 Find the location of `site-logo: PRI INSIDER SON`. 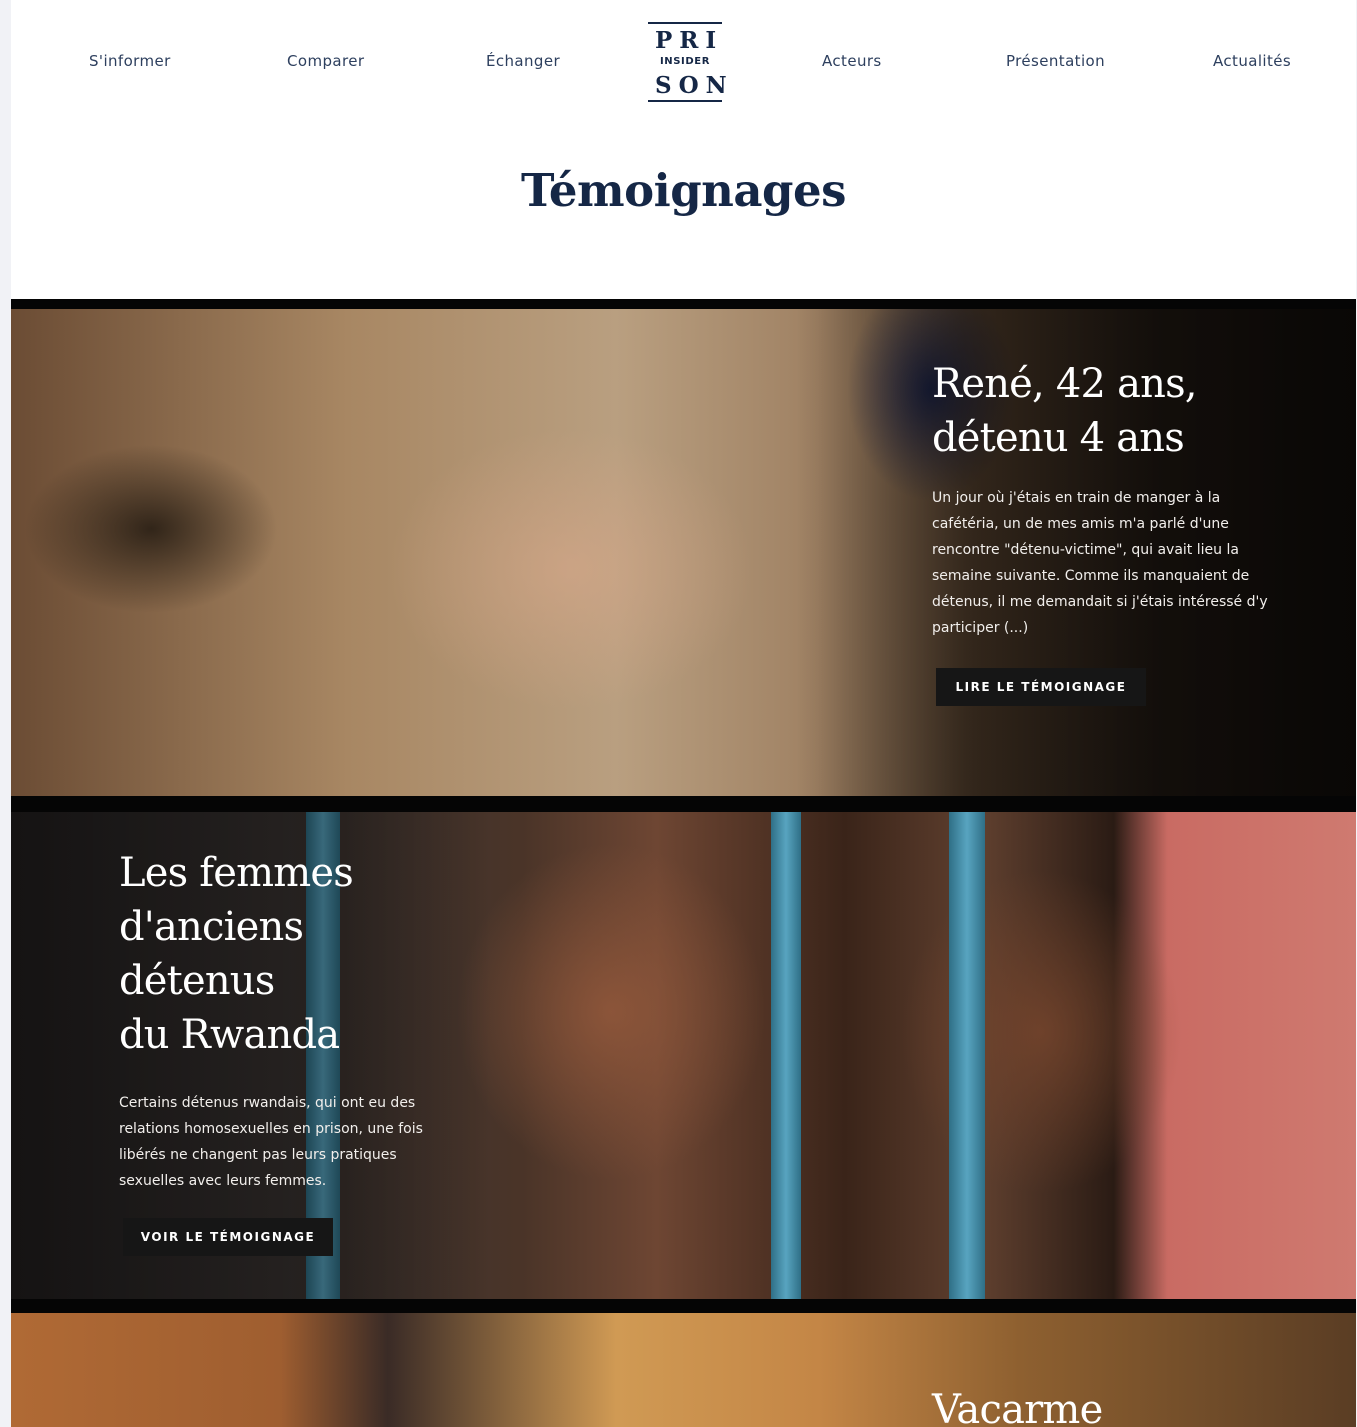

site-logo: PRI INSIDER SON is located at coordinates (691, 62).